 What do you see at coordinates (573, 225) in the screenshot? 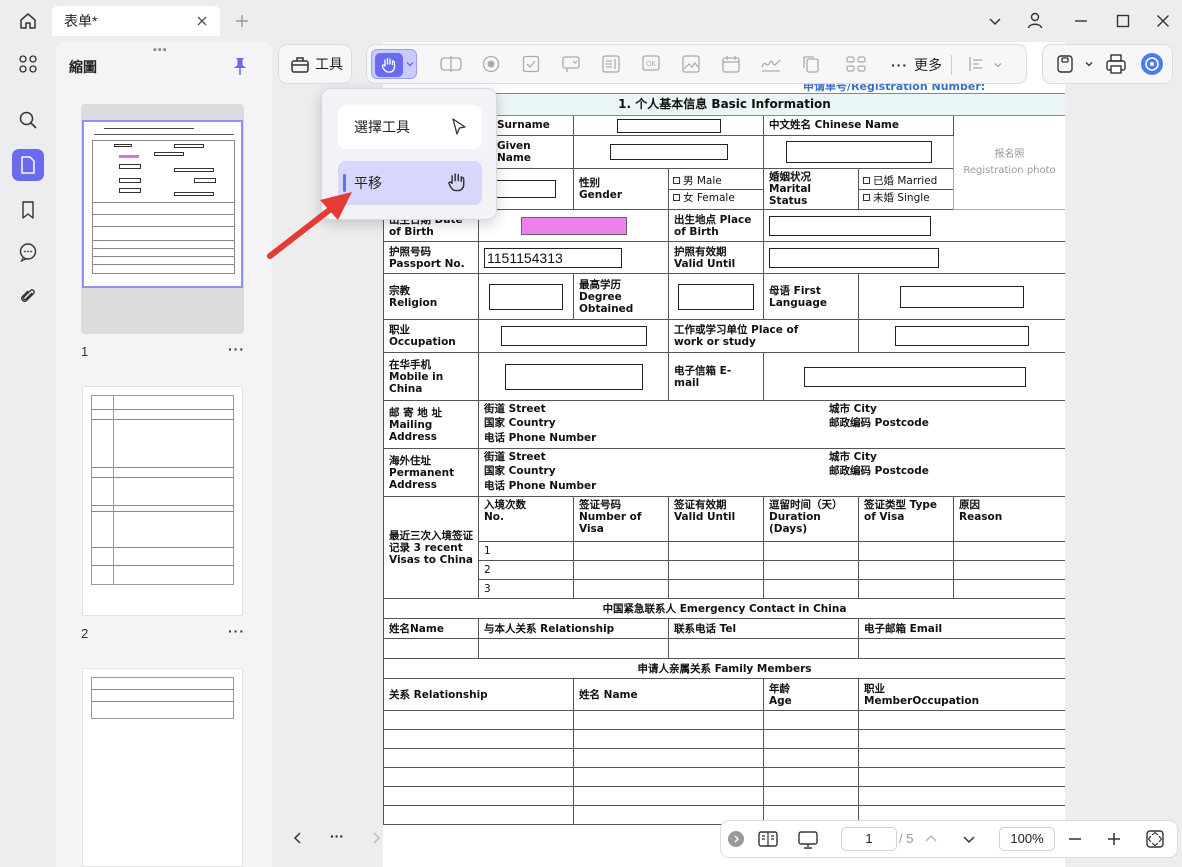
I see `dob-field` at bounding box center [573, 225].